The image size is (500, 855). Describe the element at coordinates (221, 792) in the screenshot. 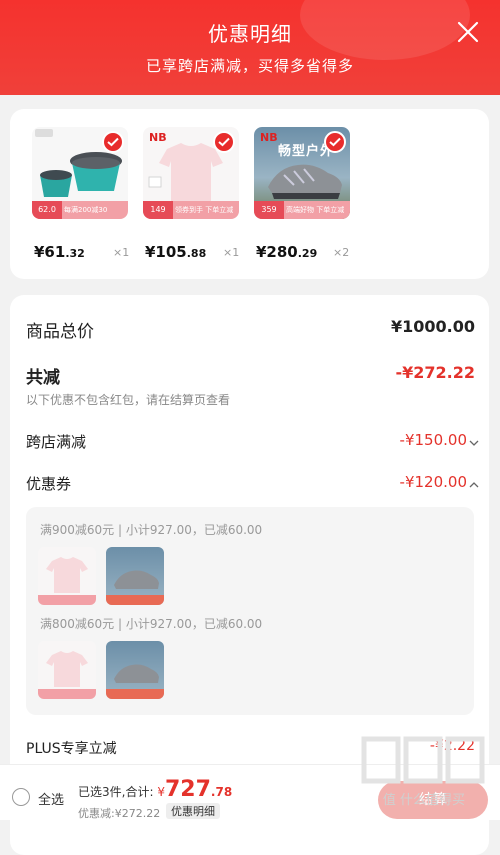

I see `final-total-decimal: .78` at that location.